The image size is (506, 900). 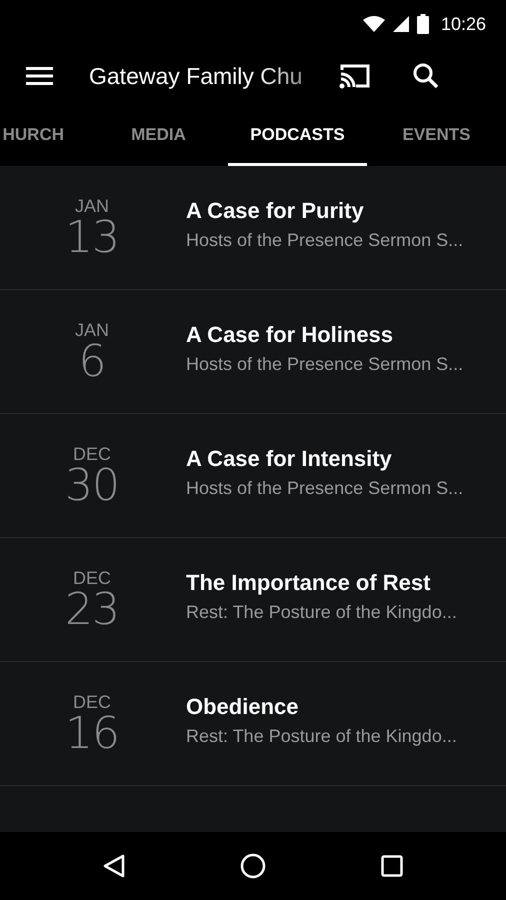 What do you see at coordinates (321, 583) in the screenshot?
I see `podcast-title: The Importance of Rest` at bounding box center [321, 583].